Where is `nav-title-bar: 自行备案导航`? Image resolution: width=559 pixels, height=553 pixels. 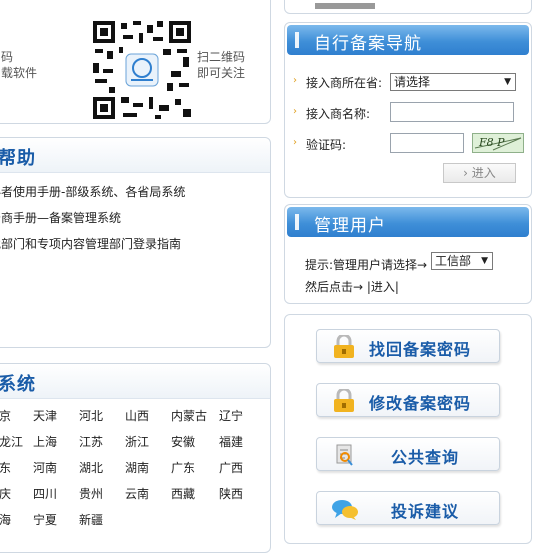
nav-title-bar: 自行备案导航 is located at coordinates (408, 40).